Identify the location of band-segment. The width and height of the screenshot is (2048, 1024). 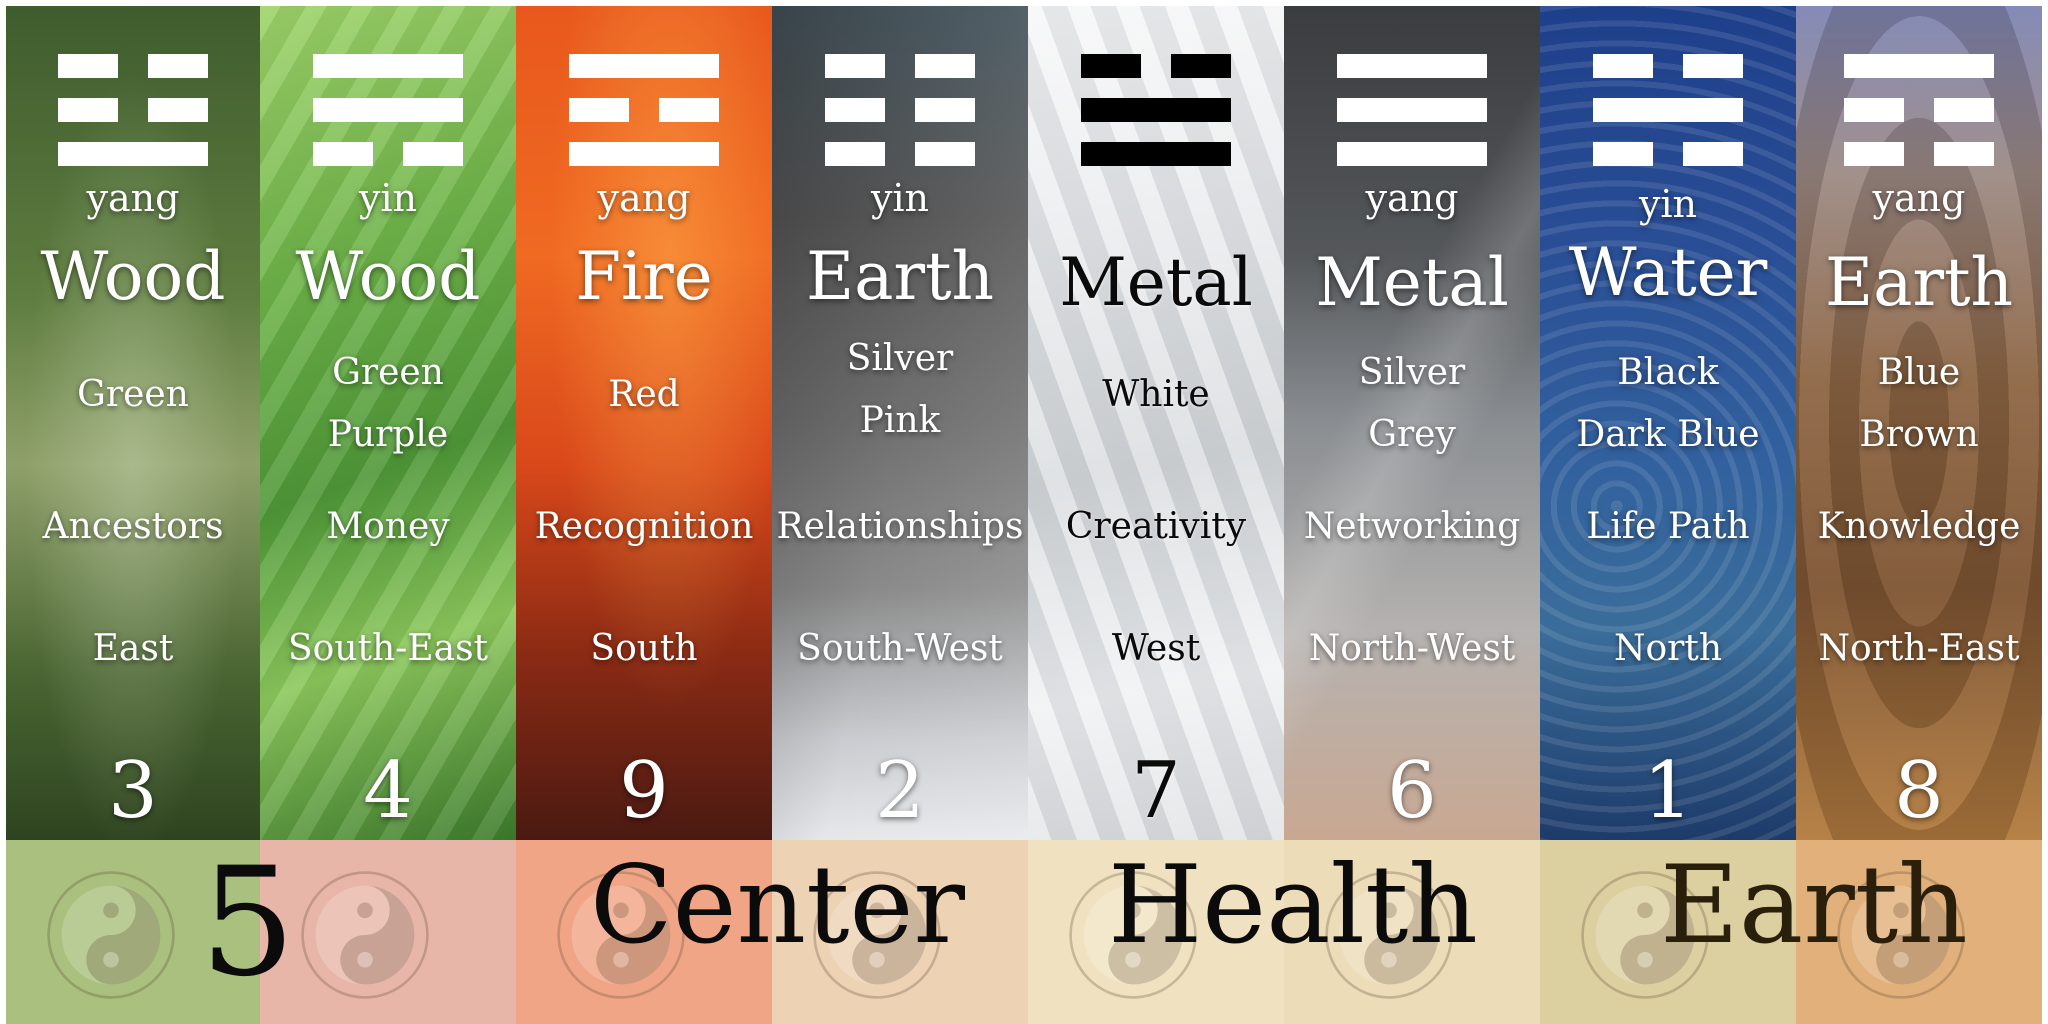
(388, 932).